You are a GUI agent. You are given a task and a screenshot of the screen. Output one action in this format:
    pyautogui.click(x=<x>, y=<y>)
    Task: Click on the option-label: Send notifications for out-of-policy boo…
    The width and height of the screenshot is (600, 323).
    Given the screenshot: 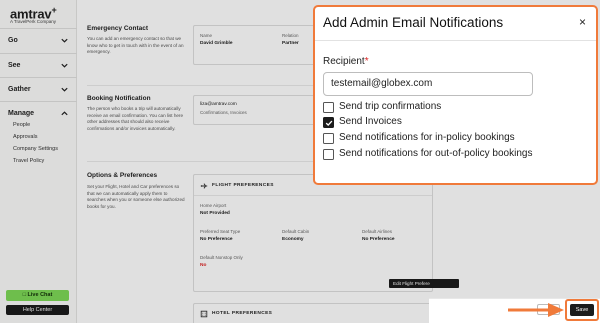 What is the action you would take?
    pyautogui.click(x=436, y=153)
    